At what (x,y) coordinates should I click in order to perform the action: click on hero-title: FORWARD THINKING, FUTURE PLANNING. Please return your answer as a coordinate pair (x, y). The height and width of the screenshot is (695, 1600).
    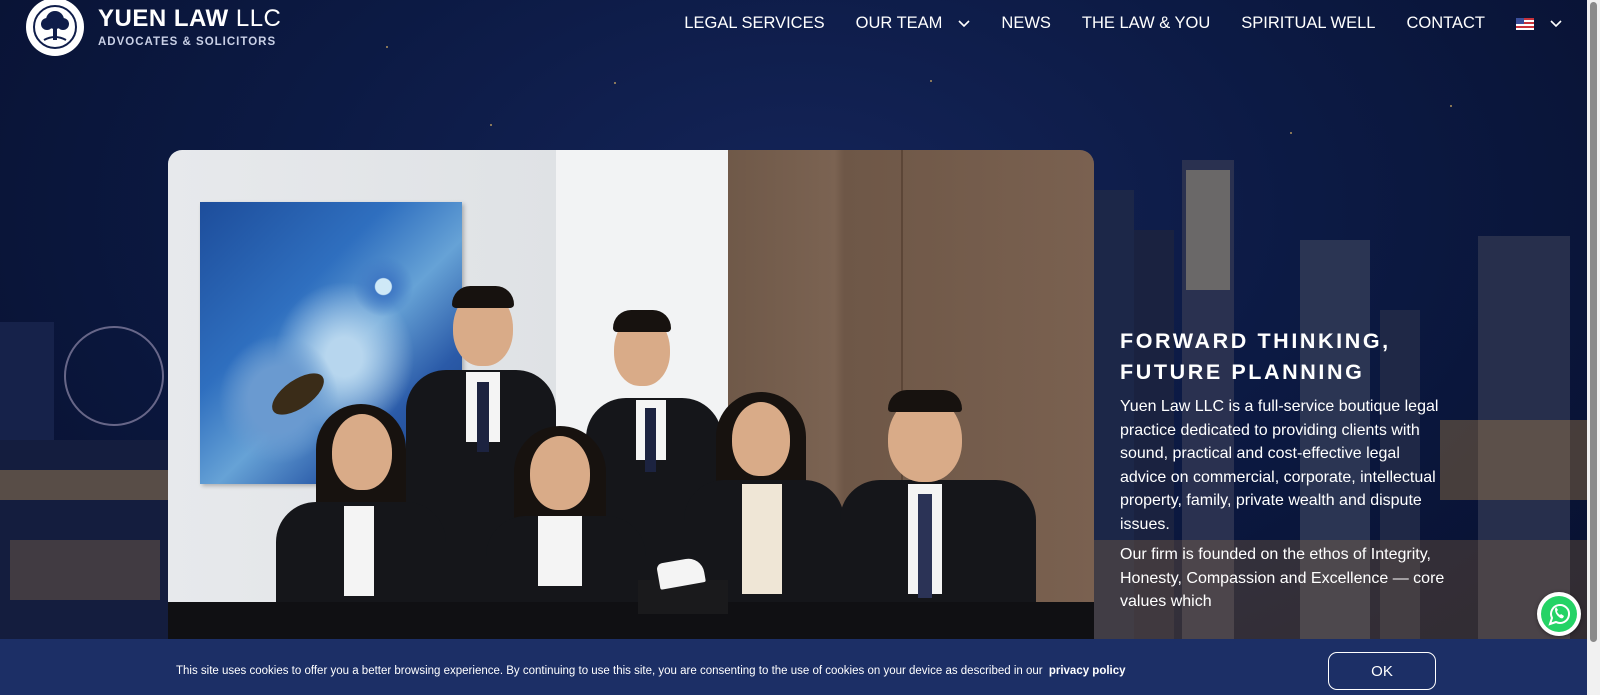
    Looking at the image, I should click on (1285, 357).